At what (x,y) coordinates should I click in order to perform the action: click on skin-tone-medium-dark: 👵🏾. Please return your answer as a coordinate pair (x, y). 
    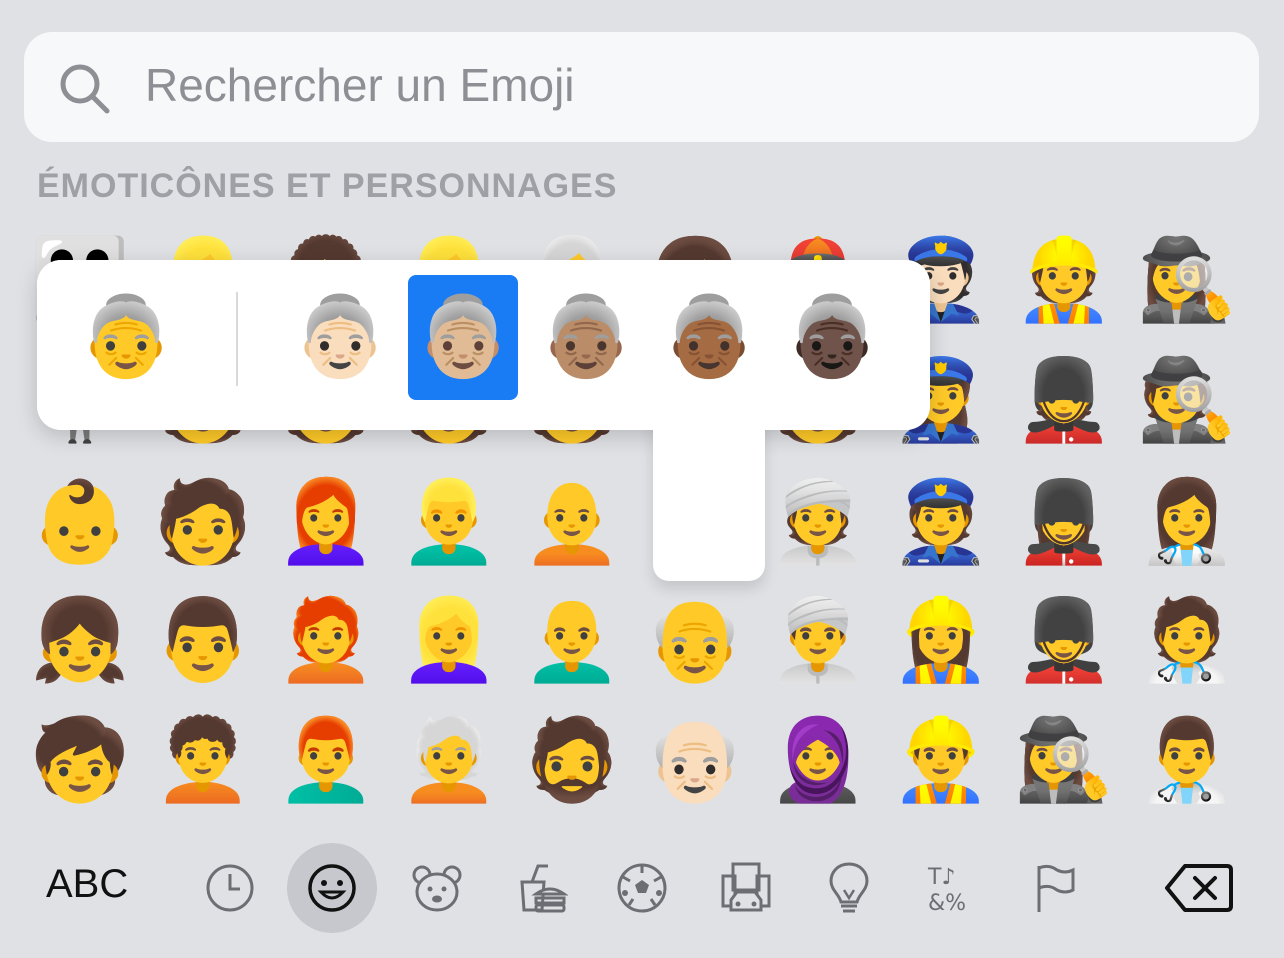
    Looking at the image, I should click on (709, 337).